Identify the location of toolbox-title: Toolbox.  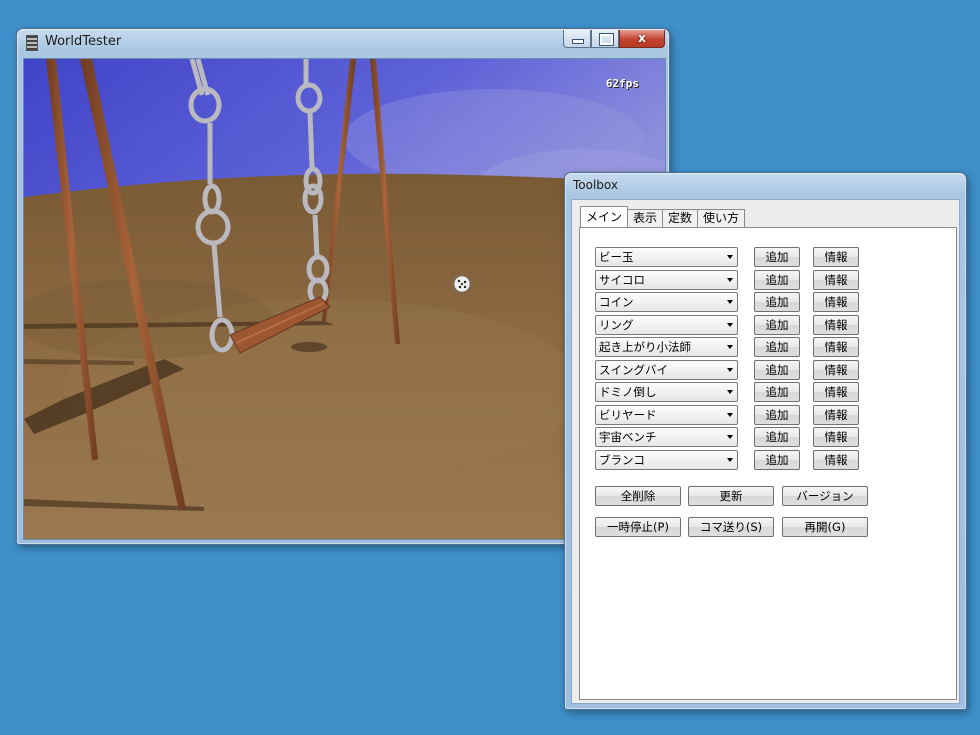
(595, 185).